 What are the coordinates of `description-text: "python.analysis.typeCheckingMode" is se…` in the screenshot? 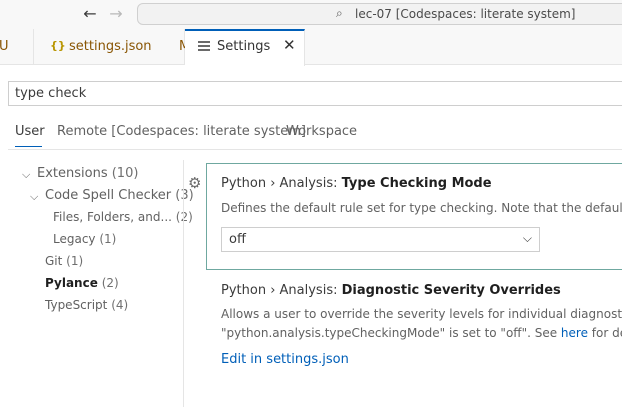 It's located at (391, 333).